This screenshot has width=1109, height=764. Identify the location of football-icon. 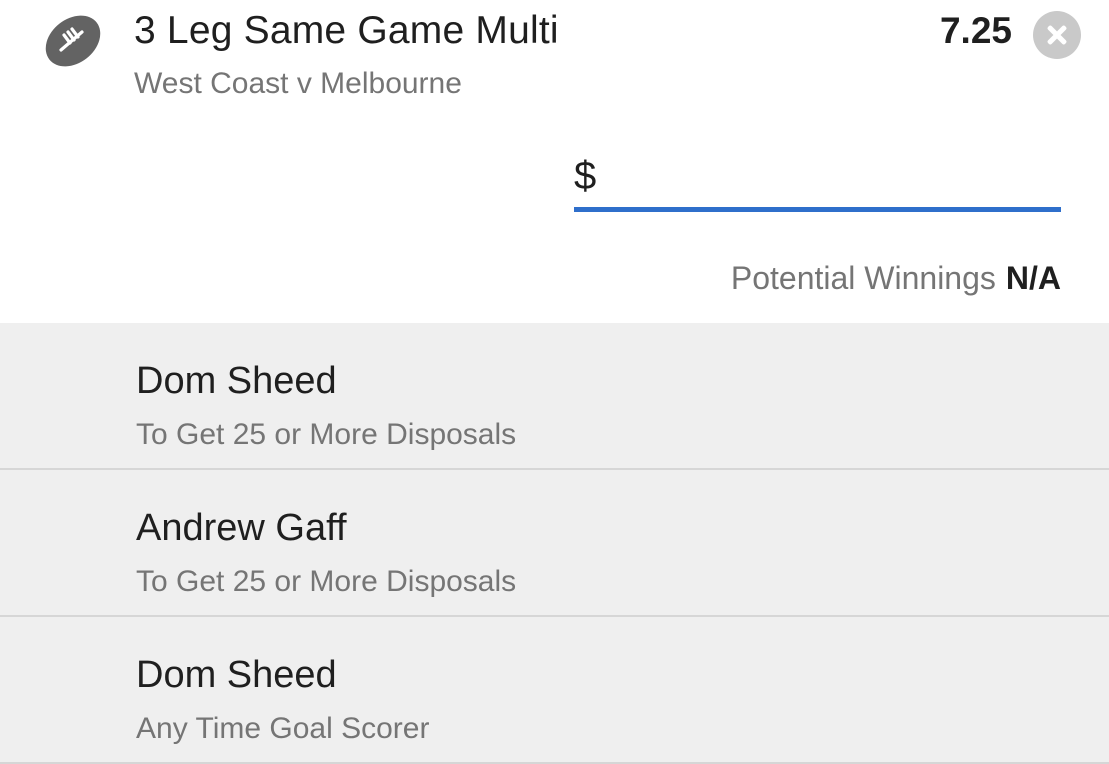
(73, 41).